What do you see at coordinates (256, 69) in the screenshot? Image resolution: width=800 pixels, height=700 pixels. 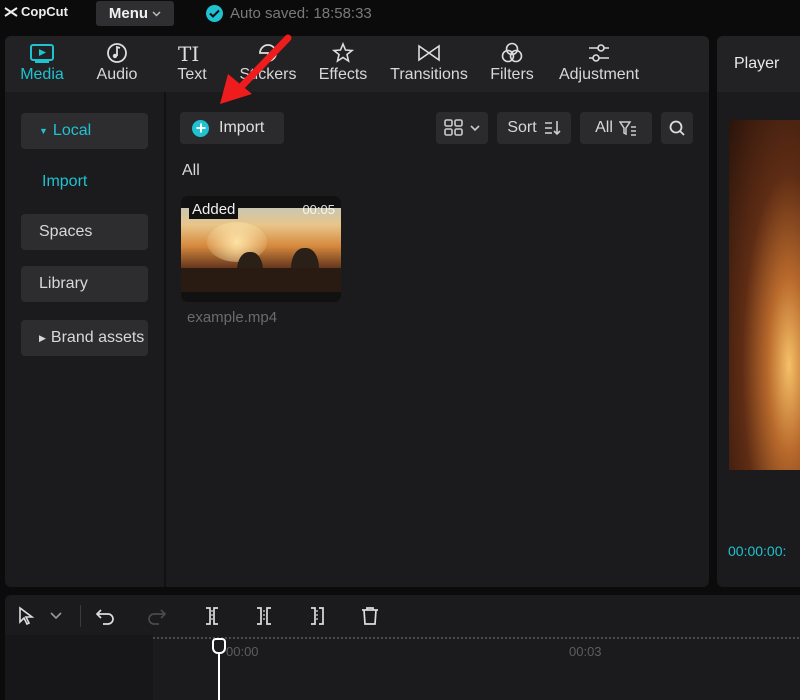 I see `annotation-arrow-icon` at bounding box center [256, 69].